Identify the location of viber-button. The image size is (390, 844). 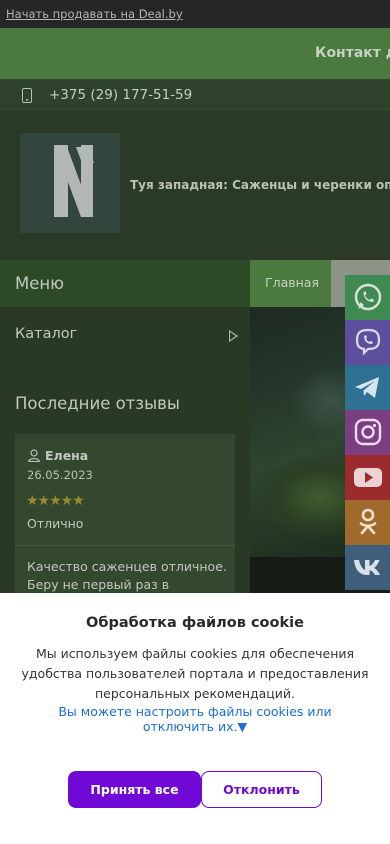
(367, 342).